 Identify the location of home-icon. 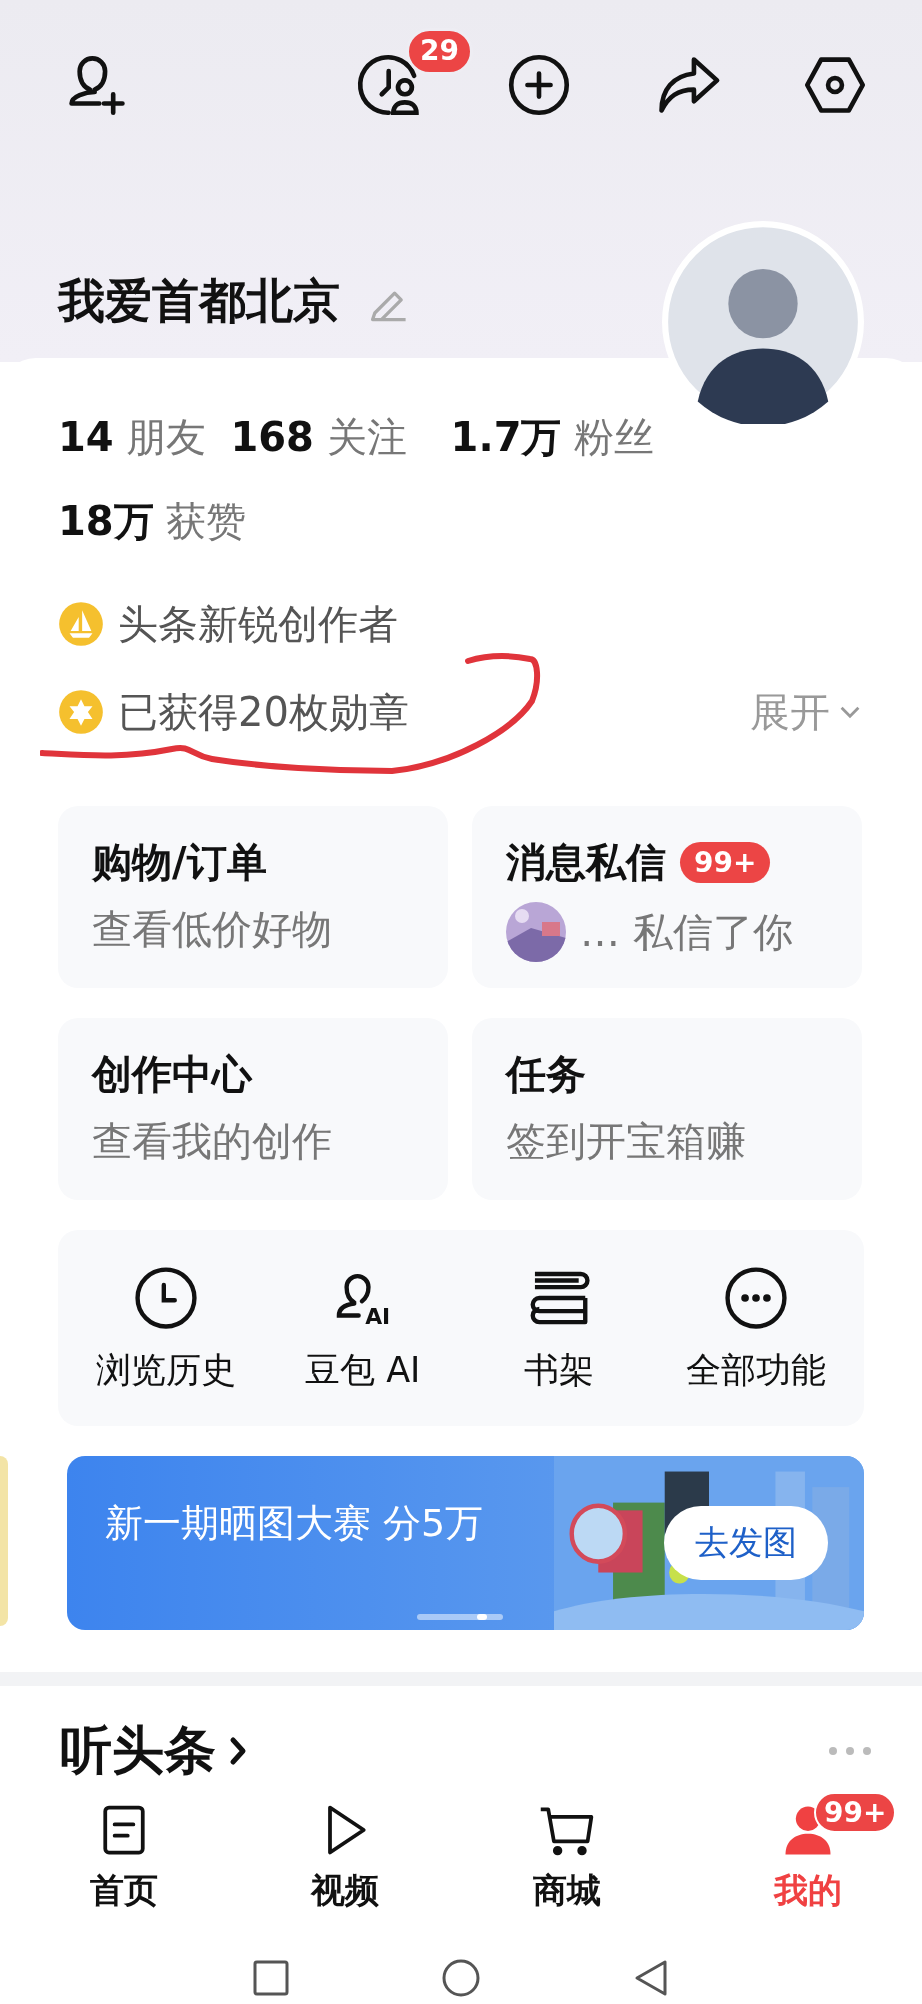
(461, 1978).